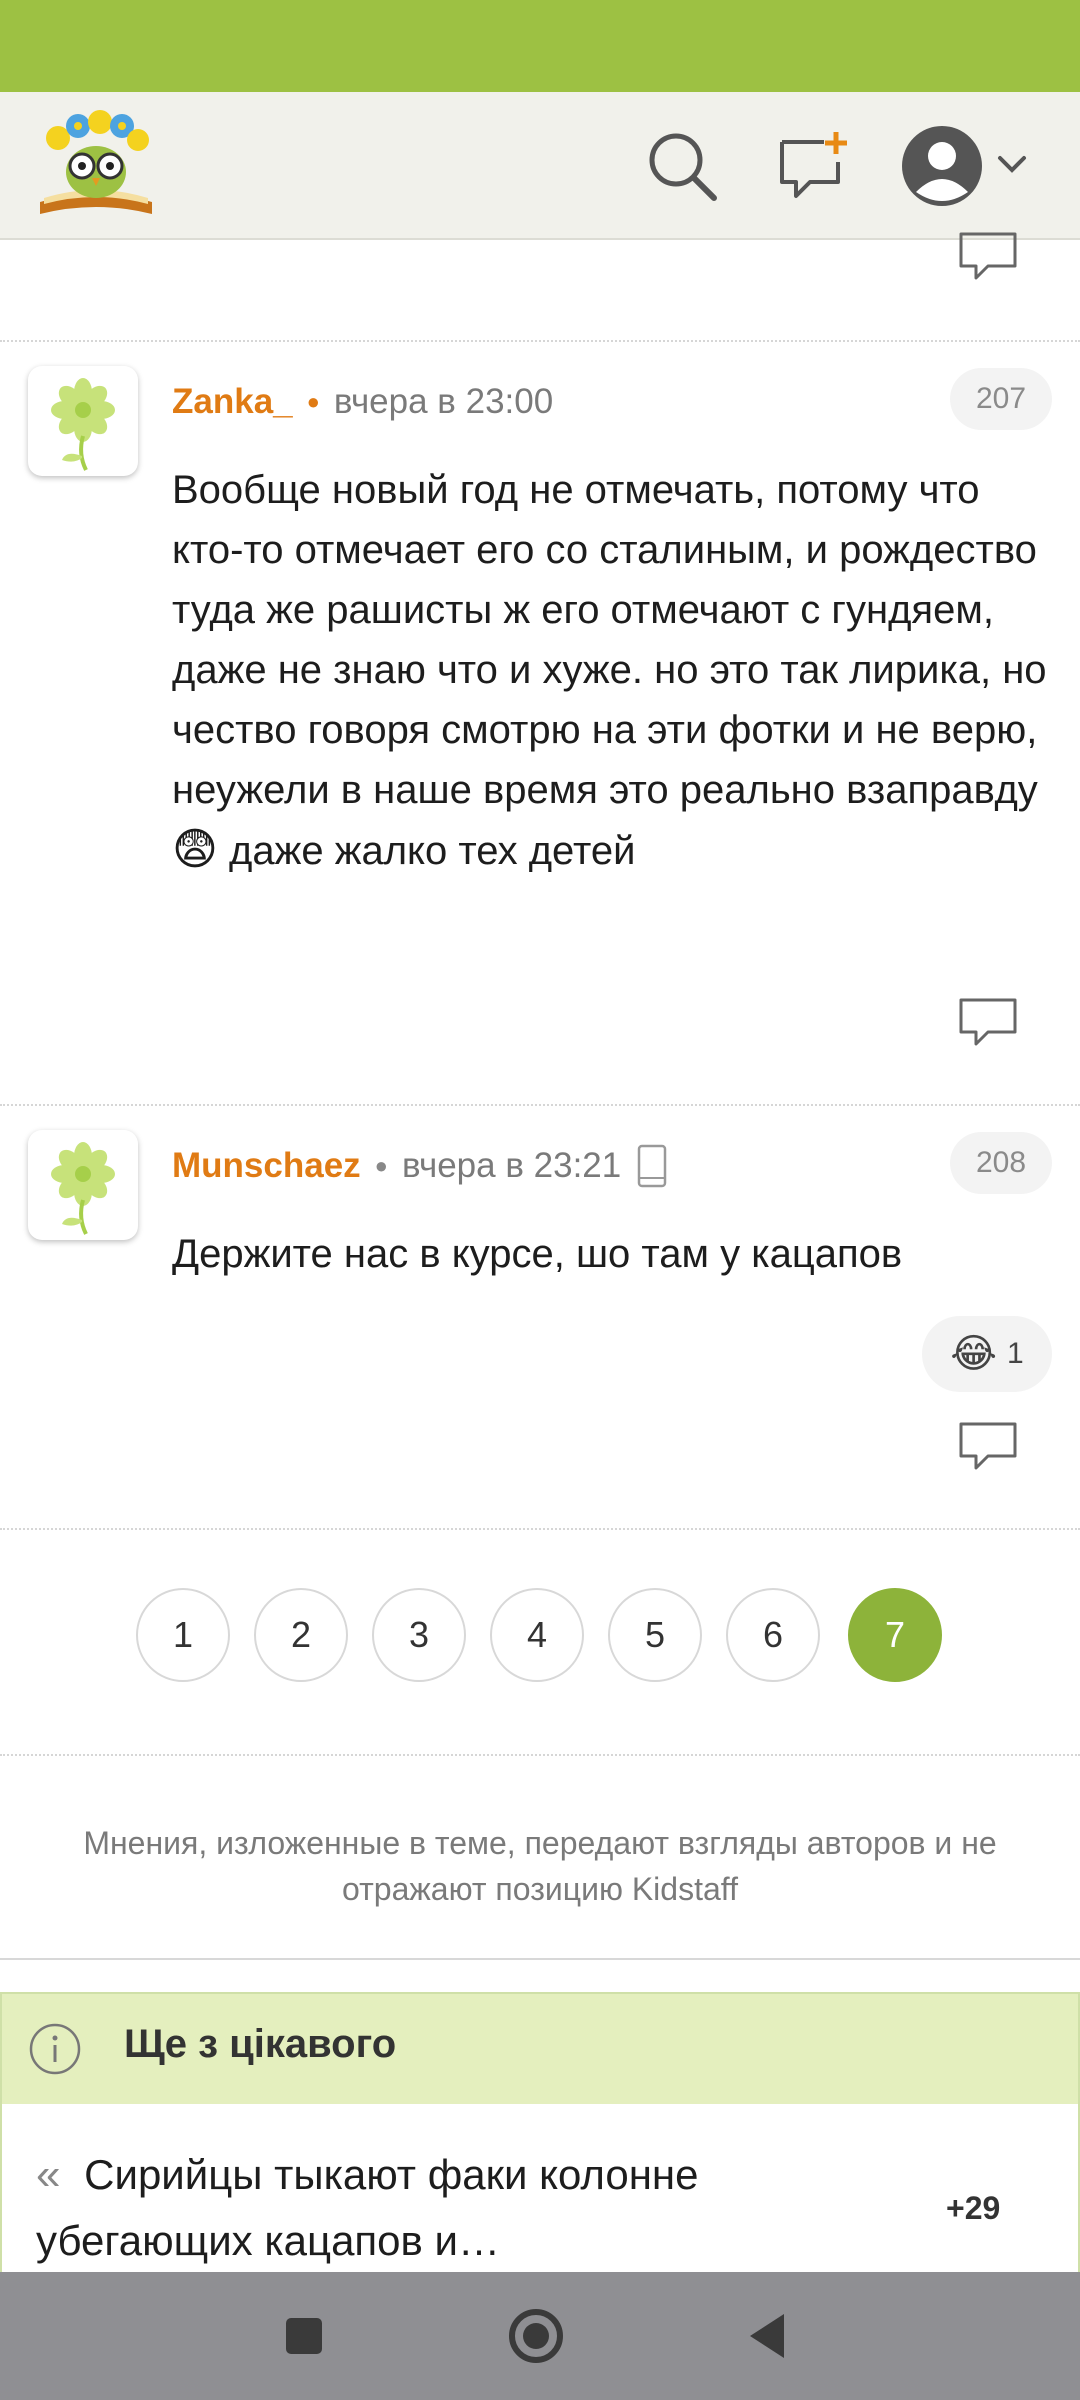 The image size is (1080, 2400). What do you see at coordinates (96, 165) in the screenshot?
I see `kidstaff-logo` at bounding box center [96, 165].